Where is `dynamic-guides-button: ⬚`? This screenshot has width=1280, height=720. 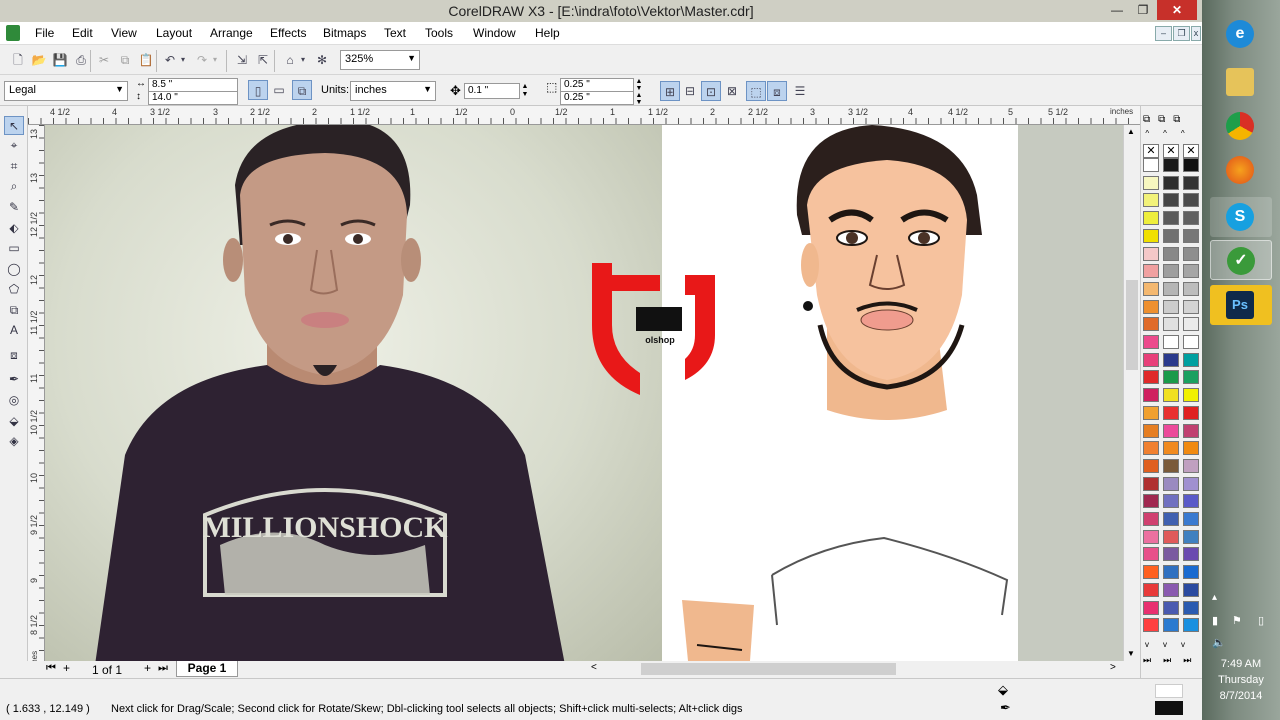 dynamic-guides-button: ⬚ is located at coordinates (756, 91).